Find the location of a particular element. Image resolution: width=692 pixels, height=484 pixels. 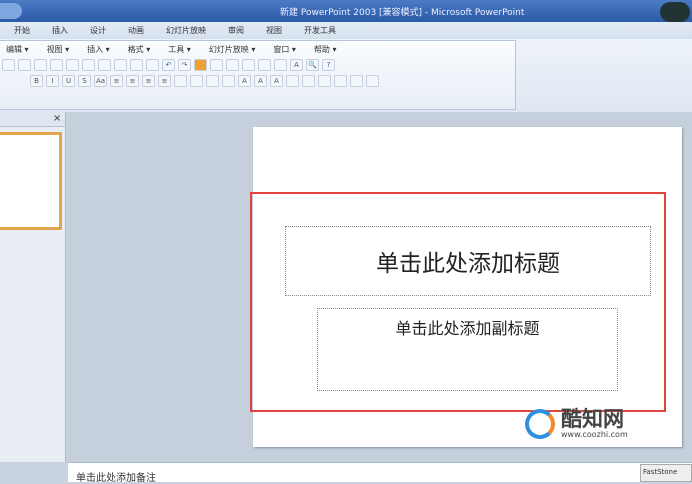

formatting-toolbar: B I U S Aa ≡ ≡ ≡ ≡ A A A is located at coordinates (204, 81).